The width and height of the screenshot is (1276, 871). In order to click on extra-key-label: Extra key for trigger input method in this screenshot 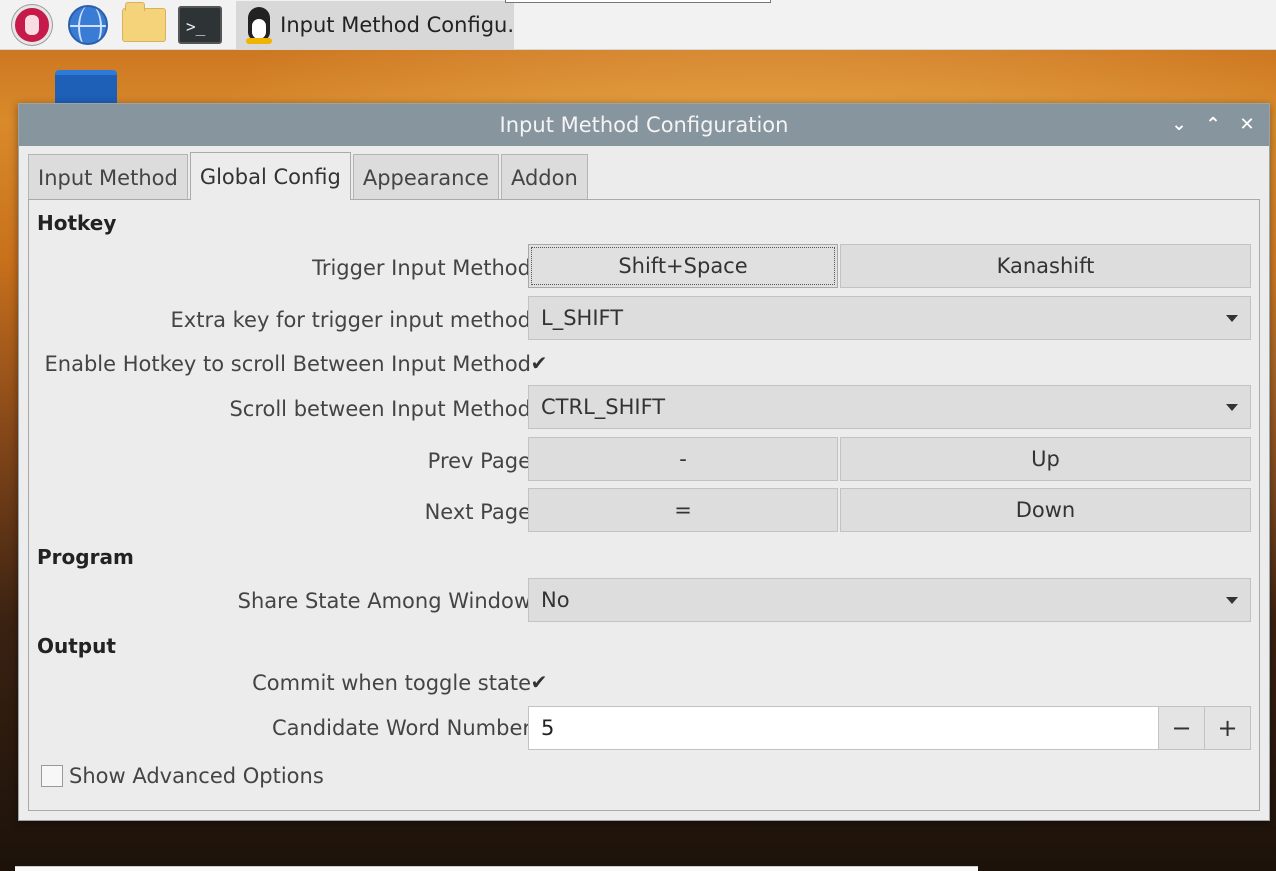, I will do `click(350, 320)`.